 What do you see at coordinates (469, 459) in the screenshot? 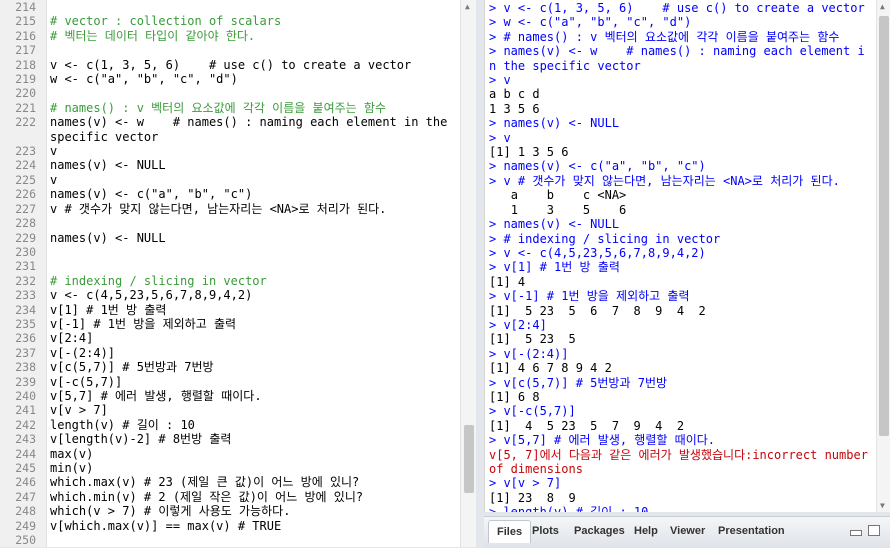
I see `editor-scroll-thumb` at bounding box center [469, 459].